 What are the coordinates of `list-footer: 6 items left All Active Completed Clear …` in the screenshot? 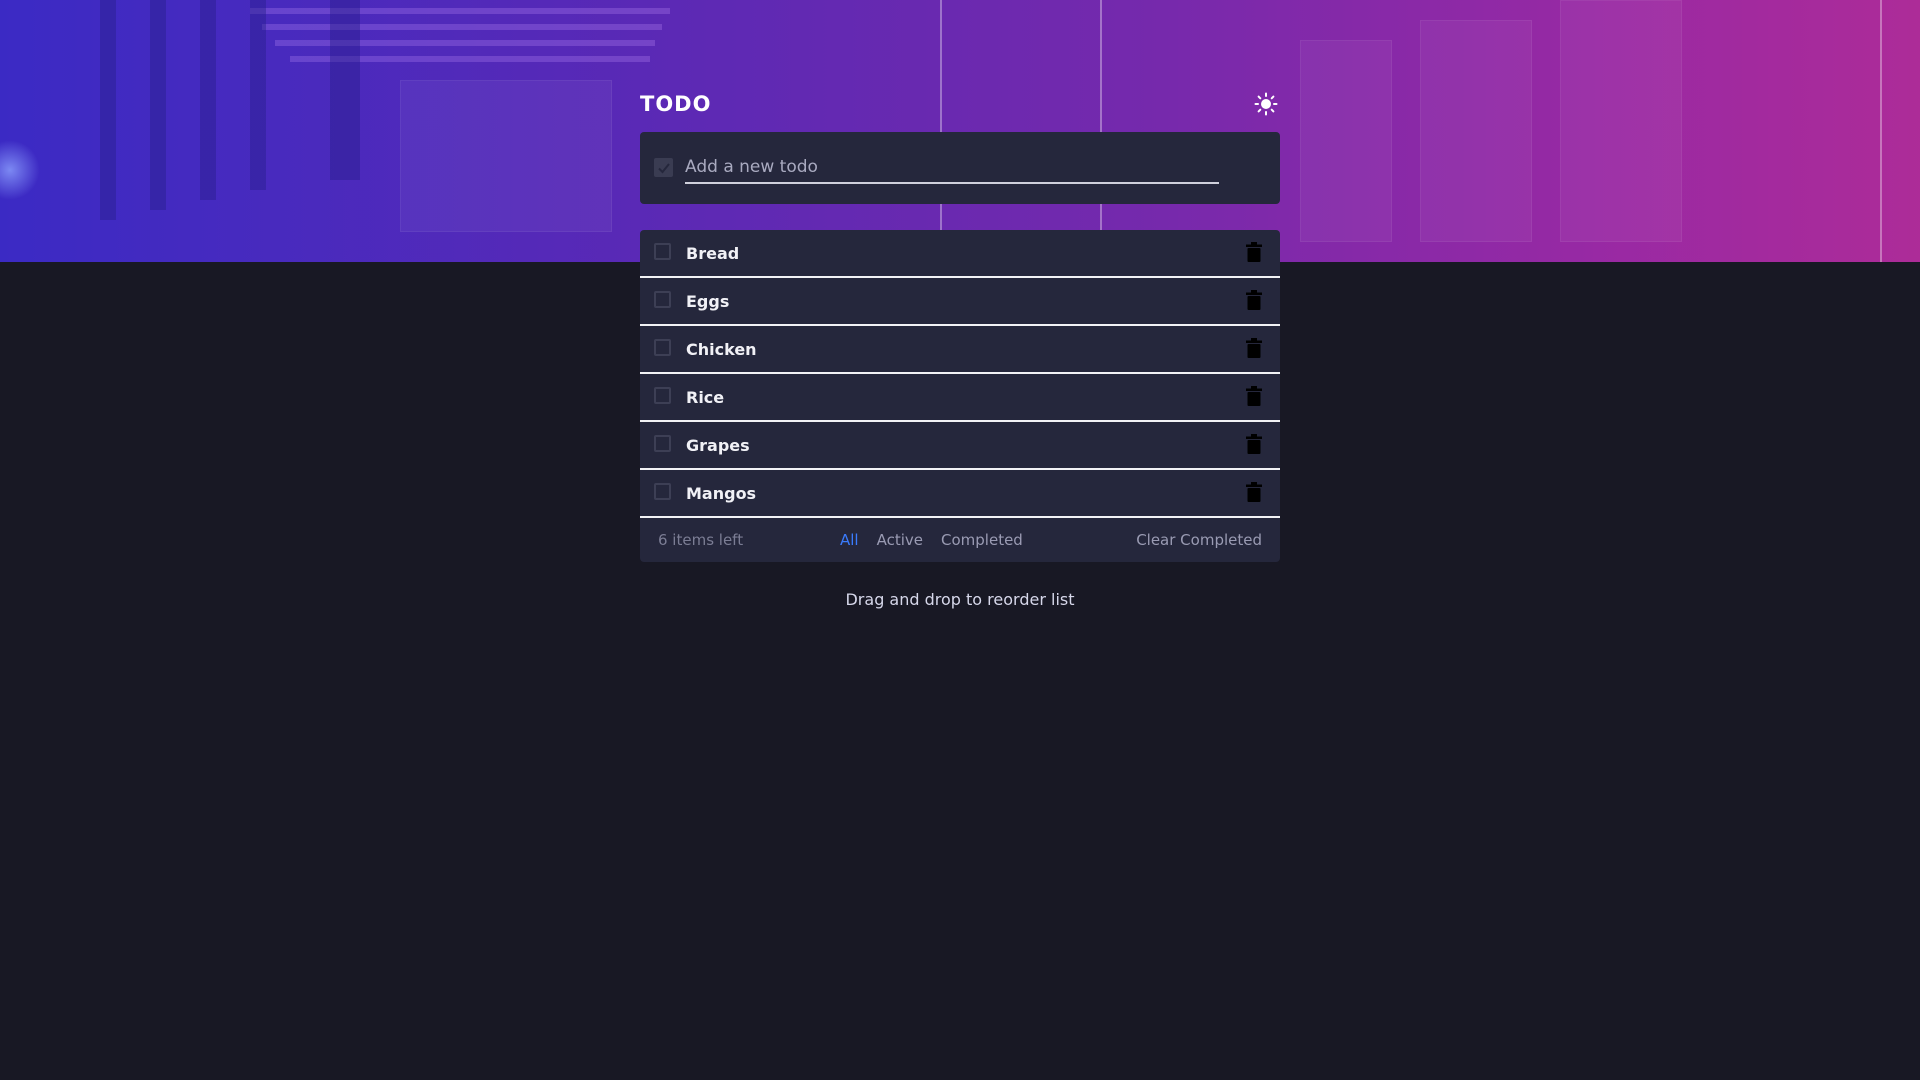 It's located at (960, 540).